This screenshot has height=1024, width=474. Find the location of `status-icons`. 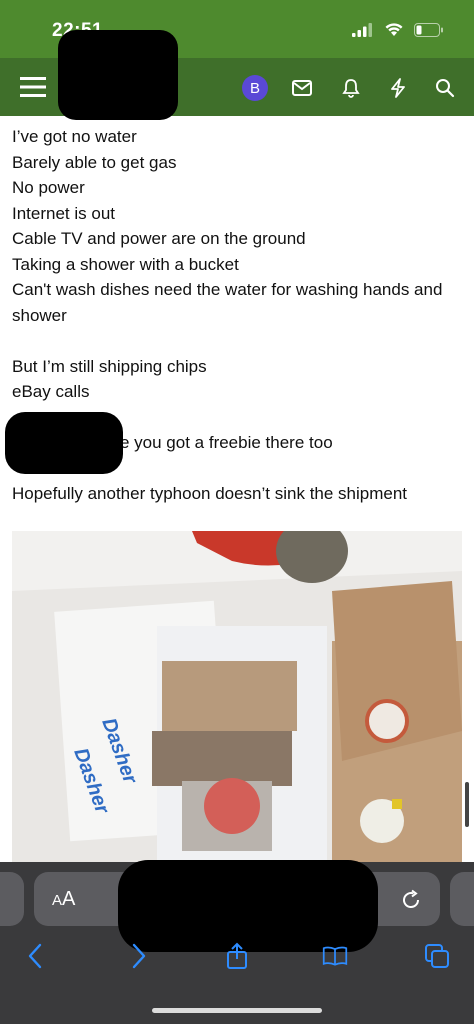

status-icons is located at coordinates (398, 29).